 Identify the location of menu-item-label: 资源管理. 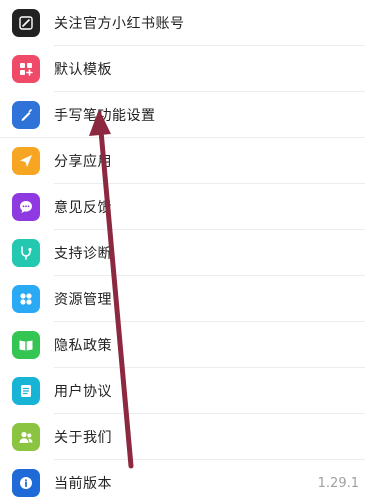
(83, 300).